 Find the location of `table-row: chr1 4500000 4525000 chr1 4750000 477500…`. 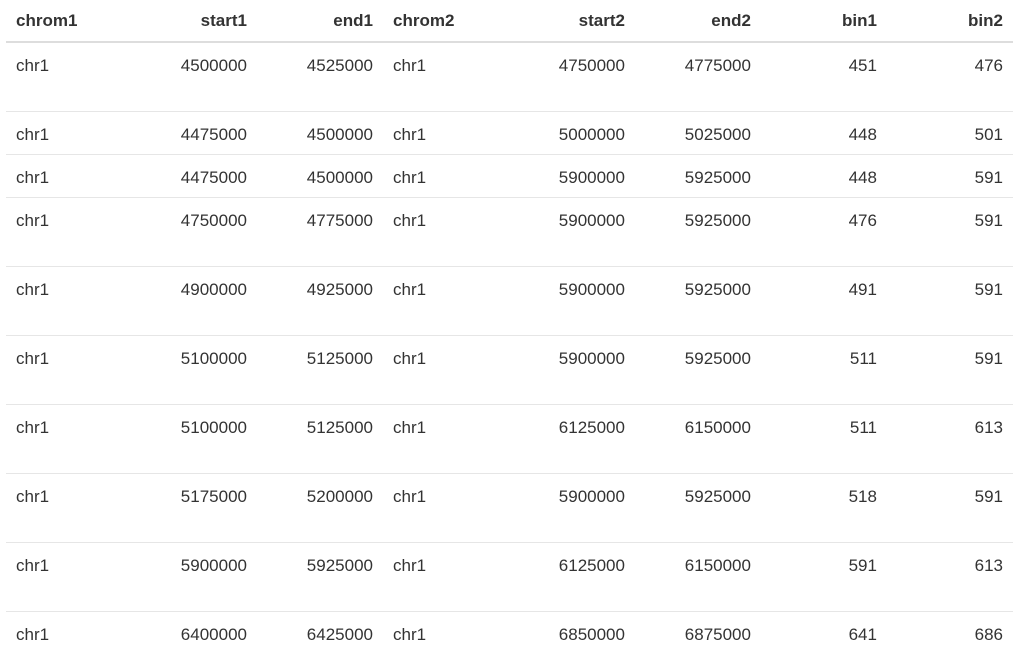

table-row: chr1 4500000 4525000 chr1 4750000 477500… is located at coordinates (509, 76).